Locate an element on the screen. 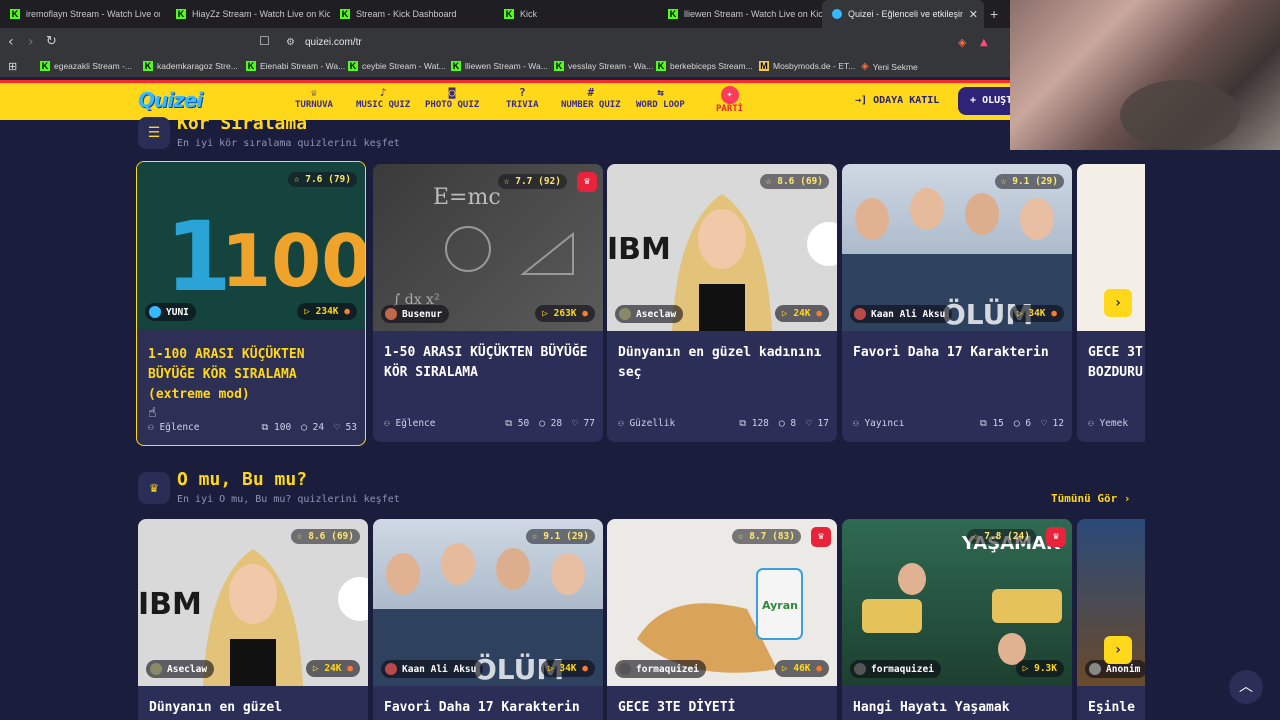  author-name: formaquizei is located at coordinates (902, 669).